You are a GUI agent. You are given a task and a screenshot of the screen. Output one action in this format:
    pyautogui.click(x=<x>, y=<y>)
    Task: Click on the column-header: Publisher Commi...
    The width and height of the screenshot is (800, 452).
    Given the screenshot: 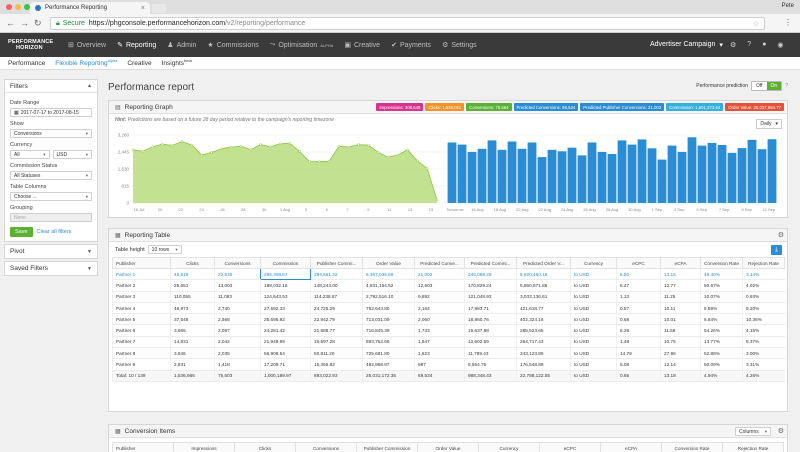 What is the action you would take?
    pyautogui.click(x=336, y=263)
    